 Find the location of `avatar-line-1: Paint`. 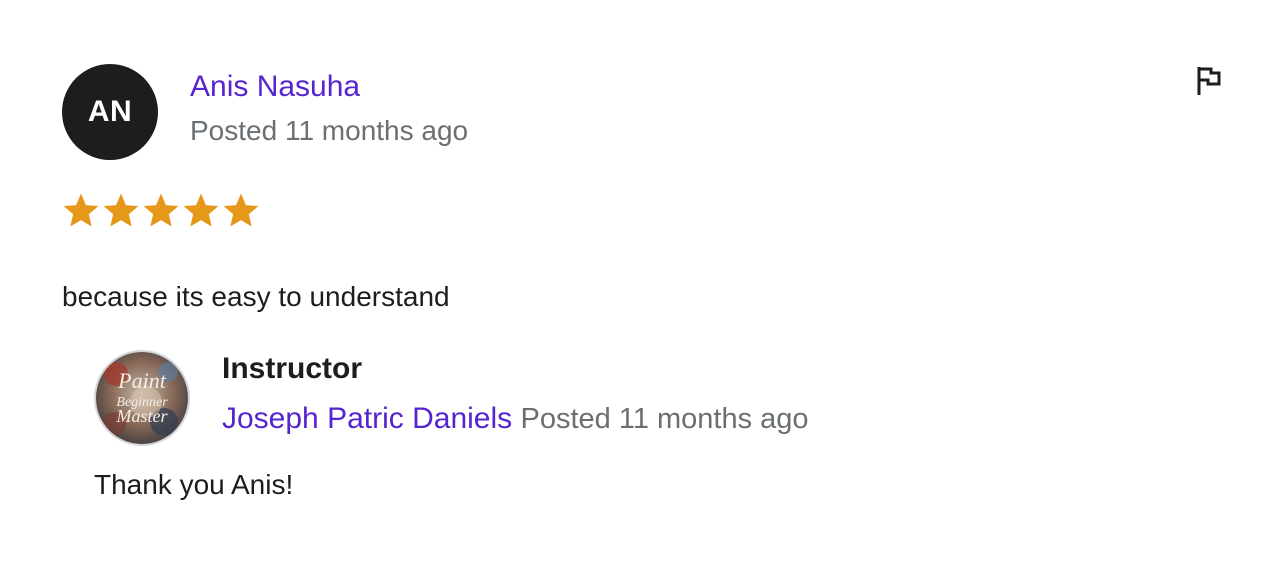

avatar-line-1: Paint is located at coordinates (142, 380).